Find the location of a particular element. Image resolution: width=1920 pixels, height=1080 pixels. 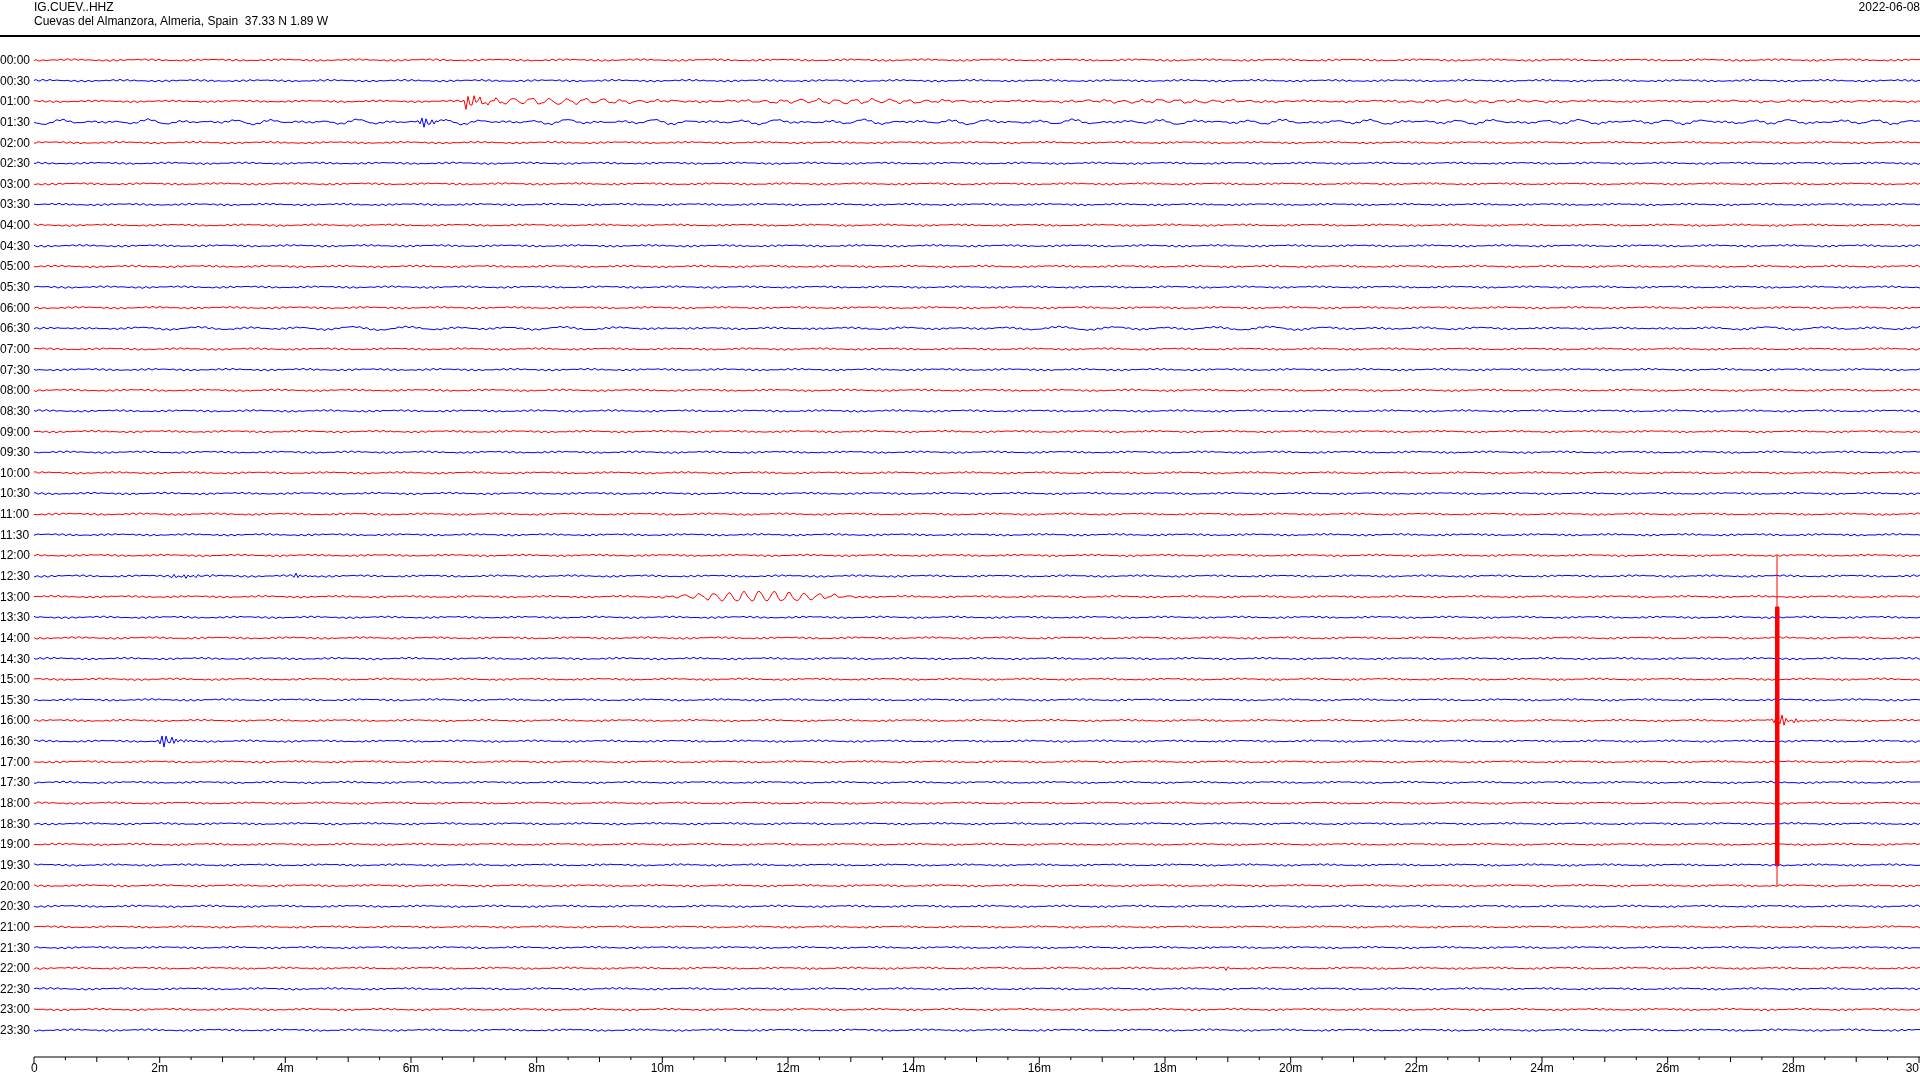

time-label: 05:00 is located at coordinates (15, 266).